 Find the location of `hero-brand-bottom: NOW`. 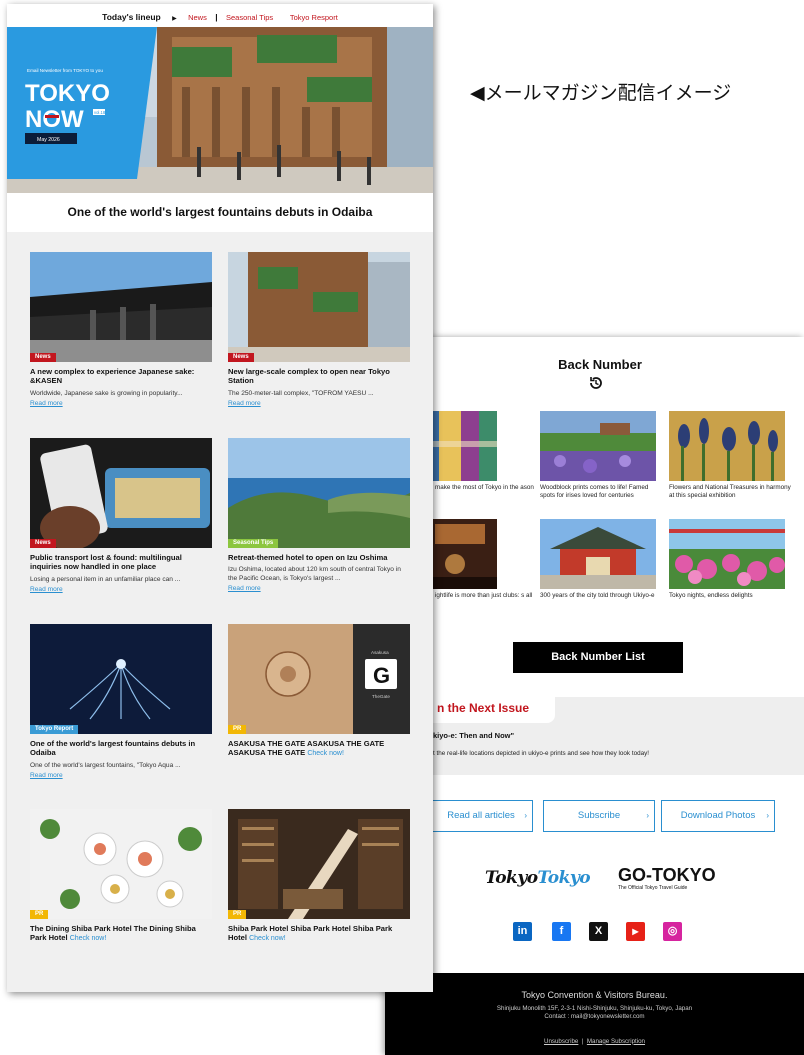

hero-brand-bottom: NOW is located at coordinates (54, 119).